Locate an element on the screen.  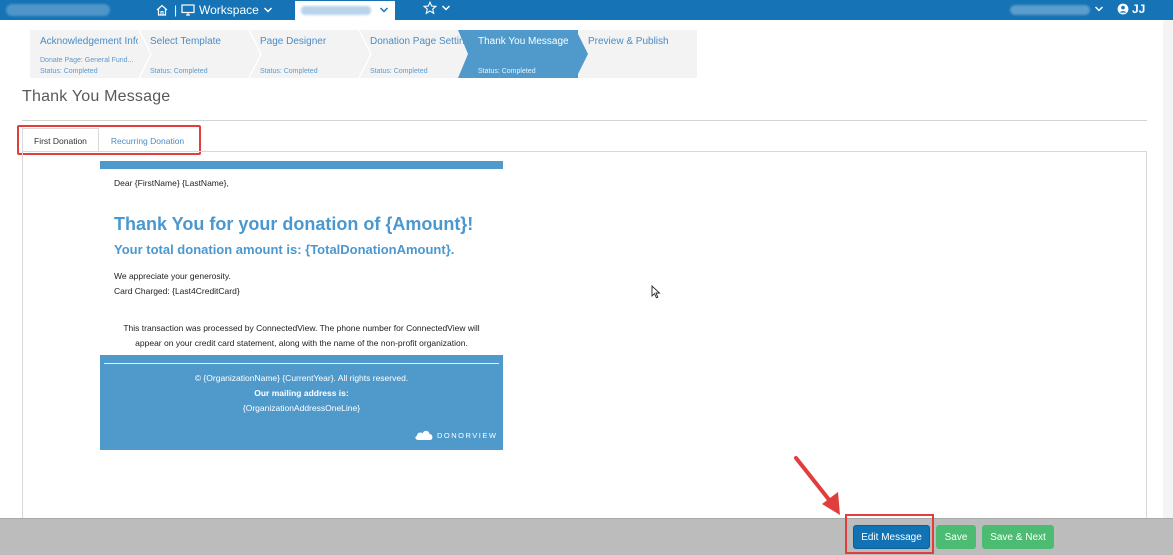
workspace-label: Workspace is located at coordinates (229, 10).